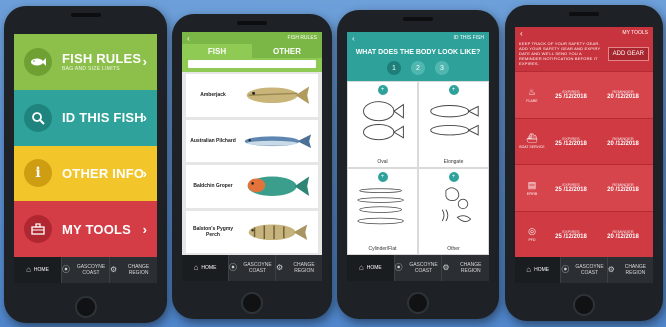 The image size is (666, 327). Describe the element at coordinates (442, 68) in the screenshot. I see `step-3: 3` at that location.